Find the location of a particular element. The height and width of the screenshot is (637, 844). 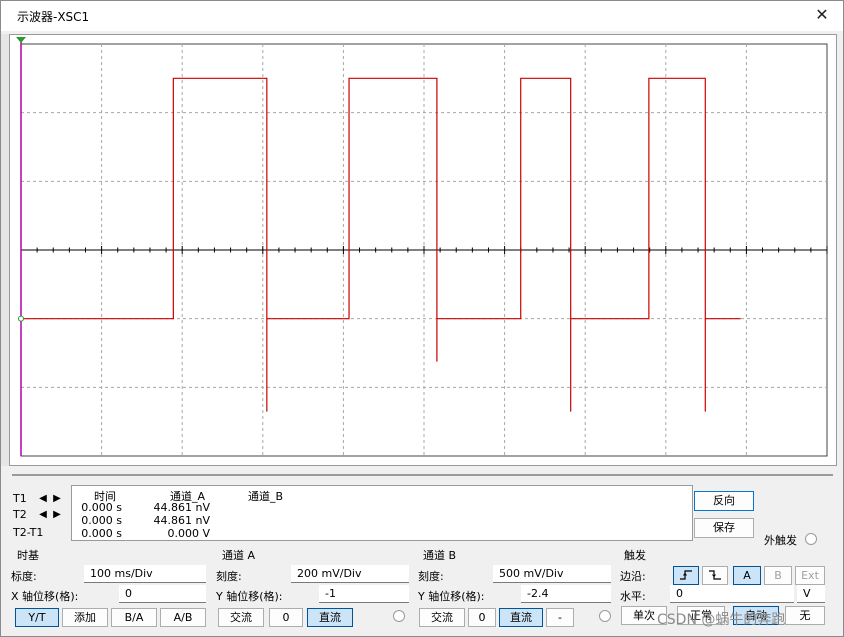

t1-right-arrow-icon: ▶ is located at coordinates (57, 499).